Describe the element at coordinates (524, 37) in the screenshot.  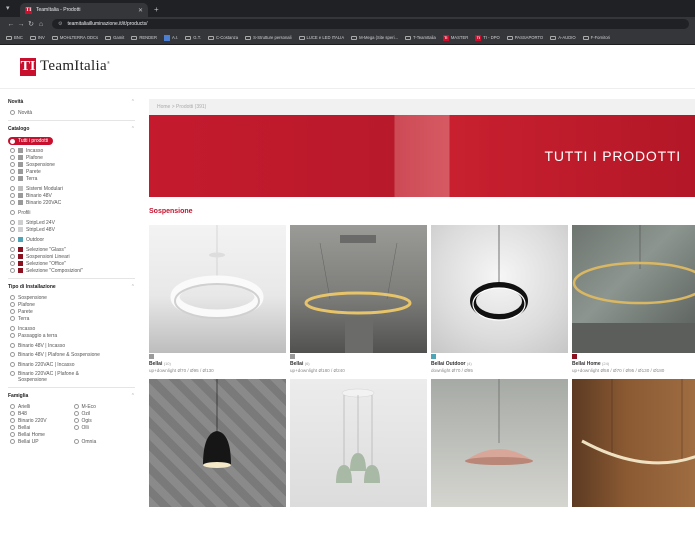
I see `bookmark-item: PASSAPORTO` at that location.